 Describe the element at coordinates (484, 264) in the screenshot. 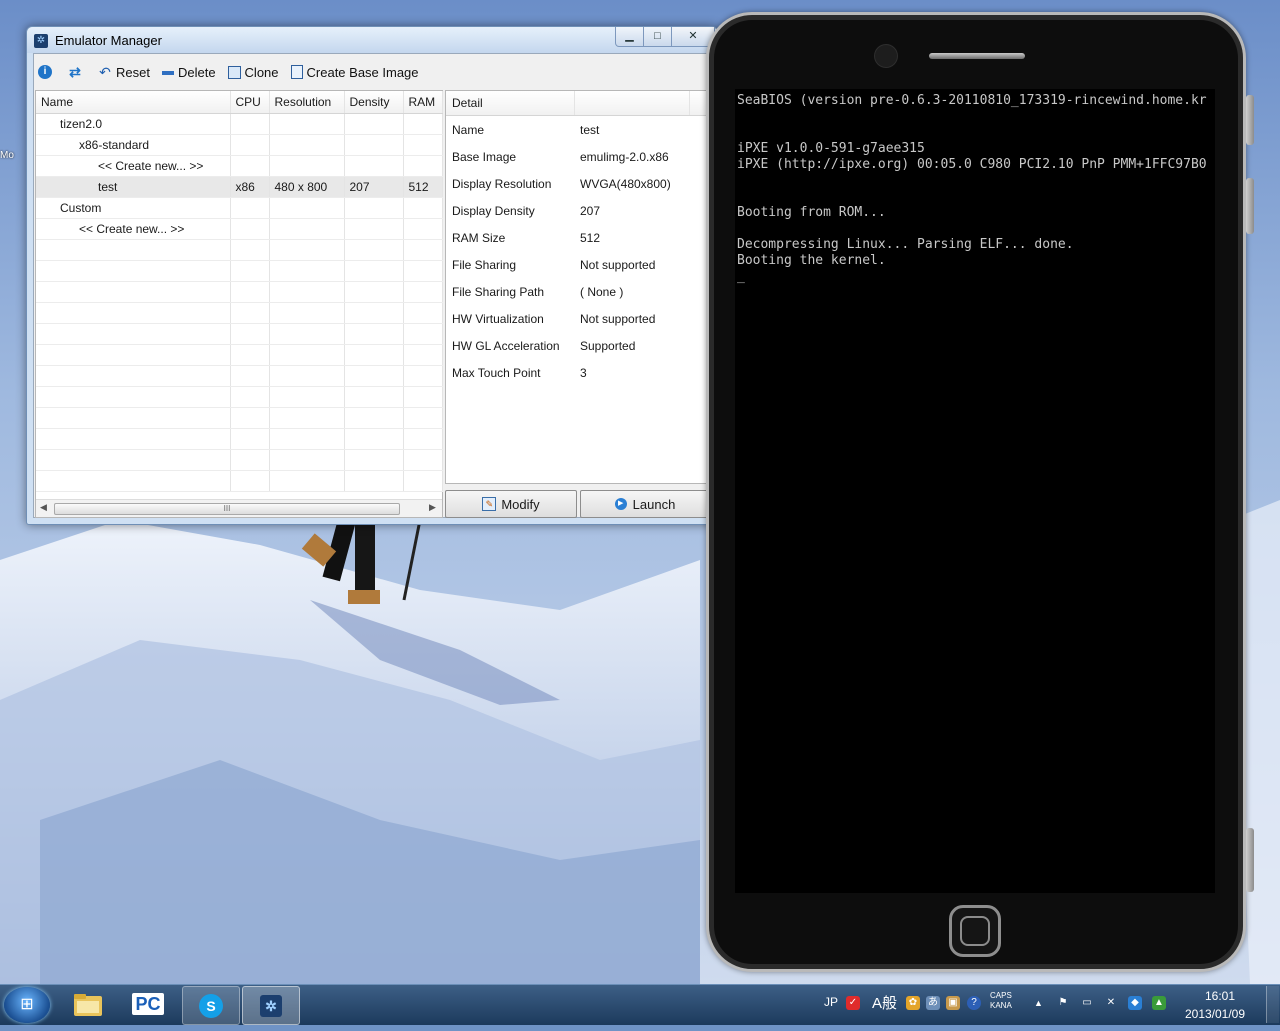

I see `detail-label: File Sharing` at that location.